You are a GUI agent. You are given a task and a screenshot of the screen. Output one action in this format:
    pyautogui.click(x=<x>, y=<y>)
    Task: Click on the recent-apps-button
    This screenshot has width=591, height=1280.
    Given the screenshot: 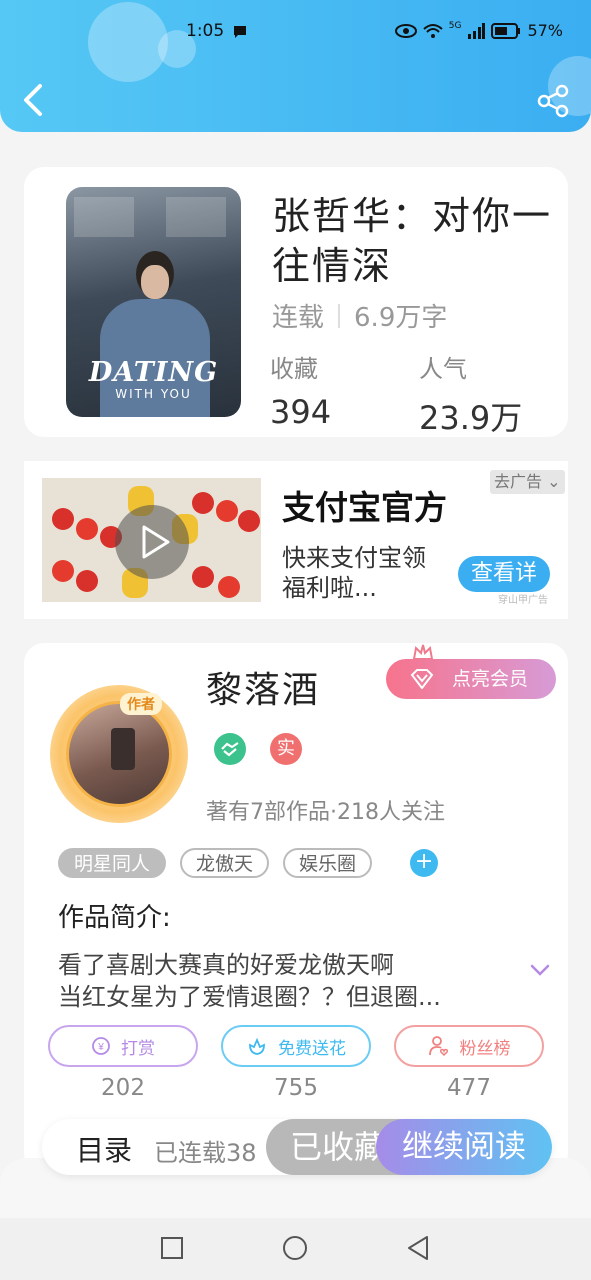 What is the action you would take?
    pyautogui.click(x=172, y=1248)
    